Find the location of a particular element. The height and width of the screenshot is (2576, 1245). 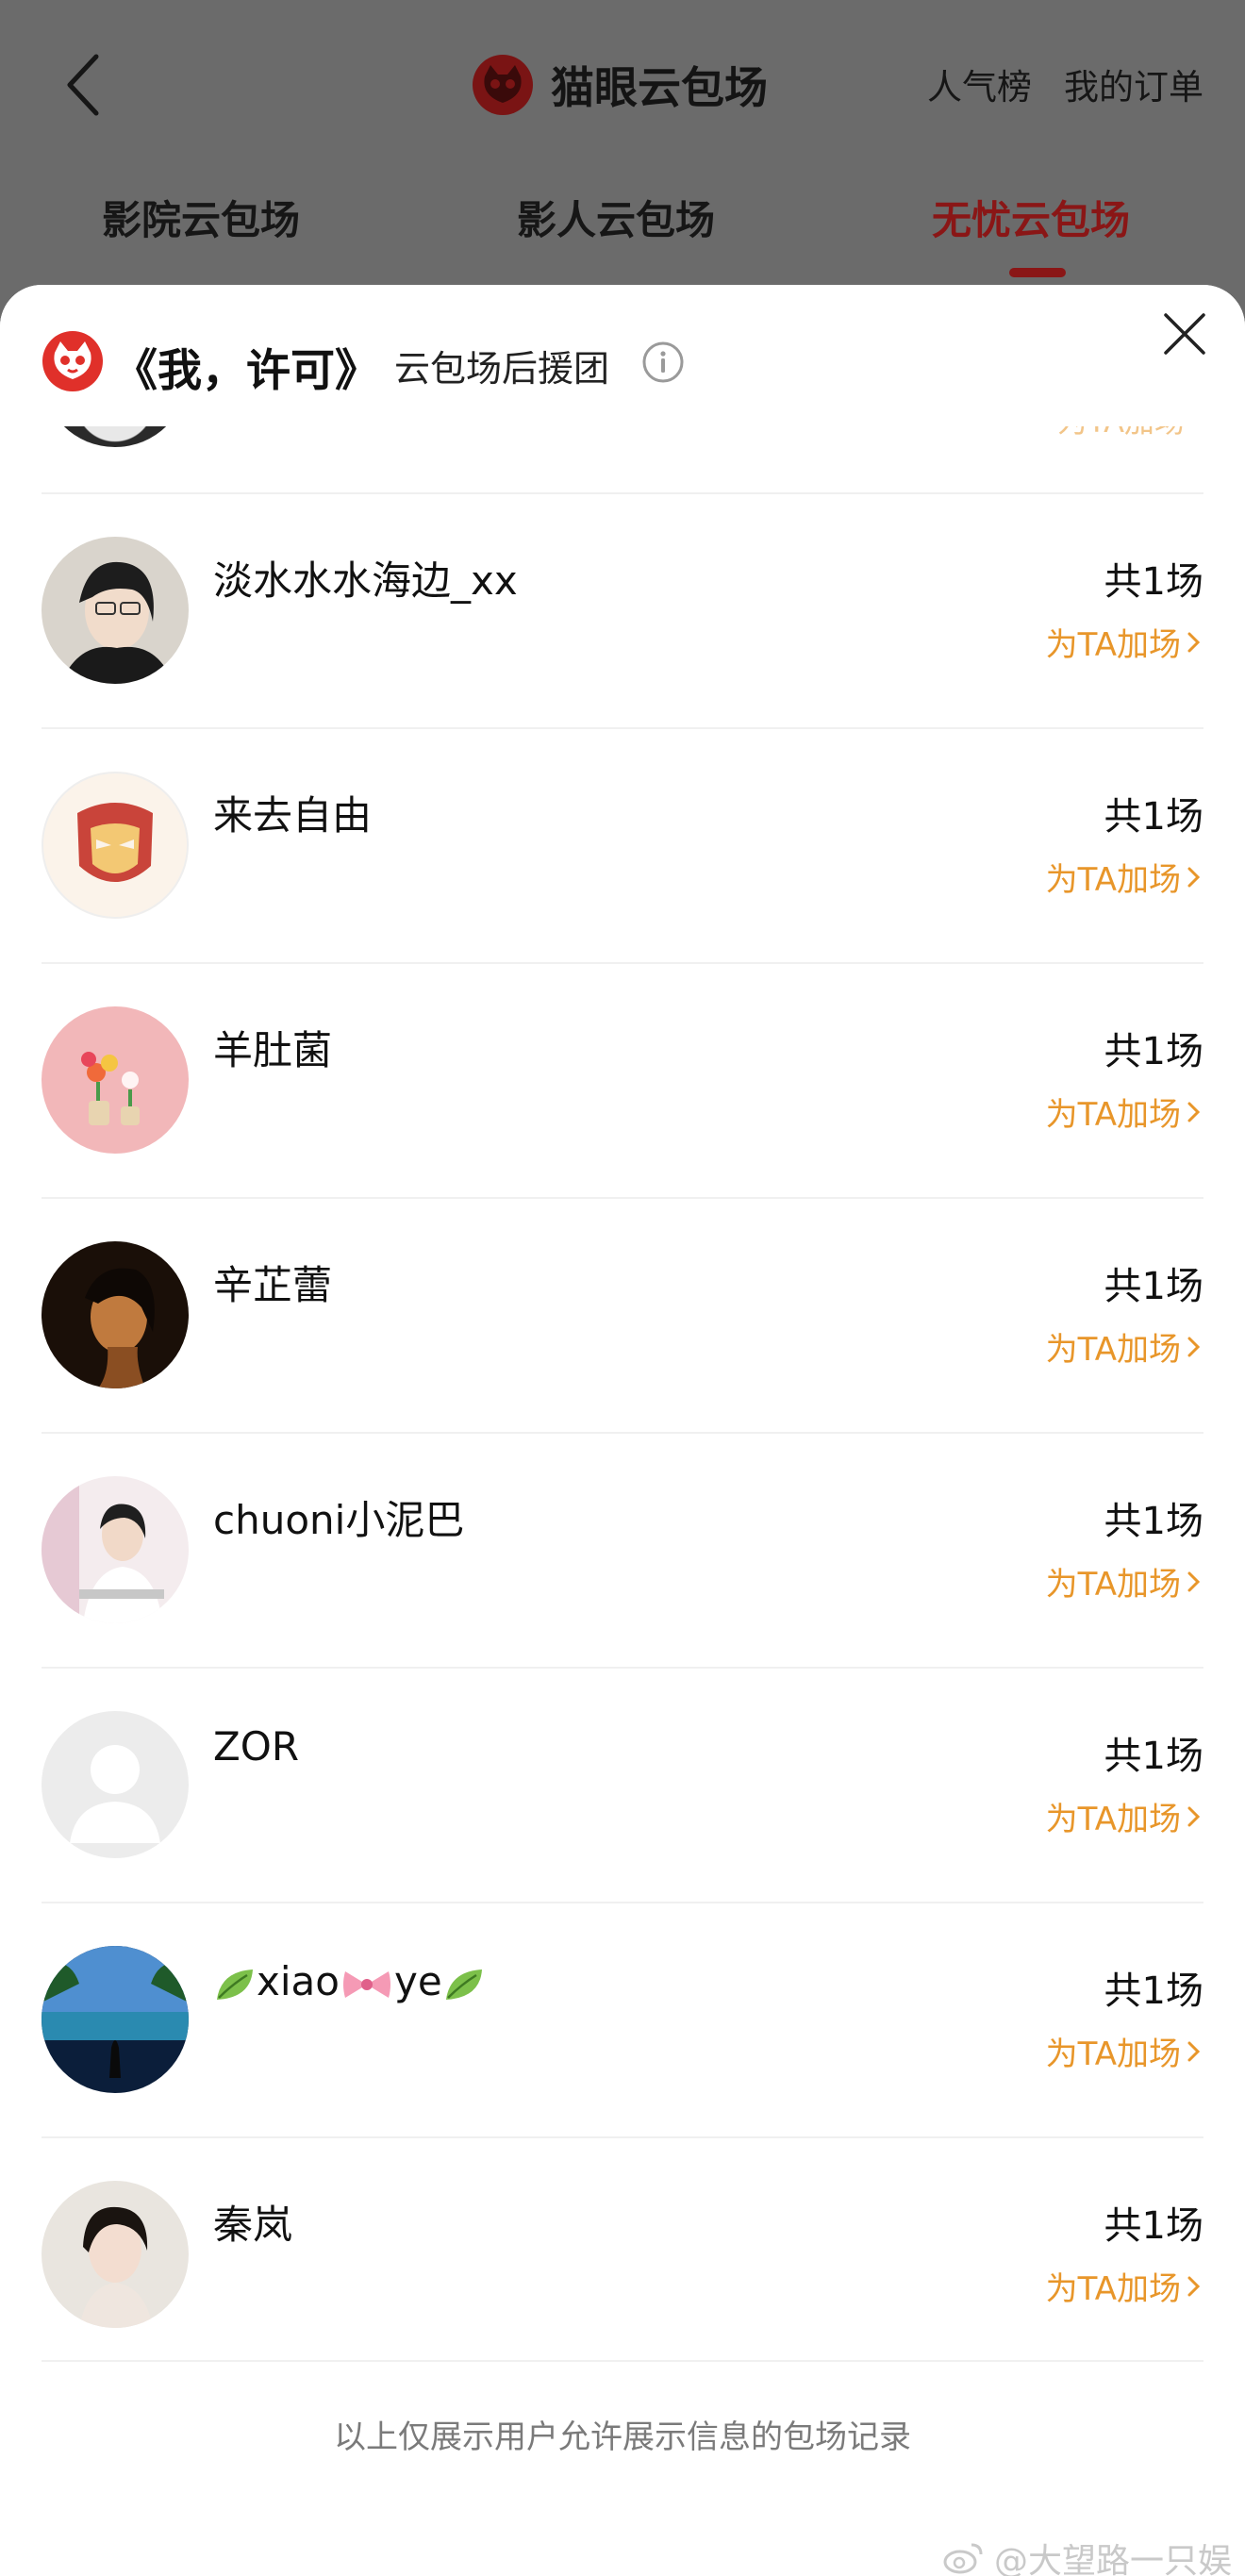

list-item: chuoni小泥巴 共1场 为TA加场 is located at coordinates (623, 1549).